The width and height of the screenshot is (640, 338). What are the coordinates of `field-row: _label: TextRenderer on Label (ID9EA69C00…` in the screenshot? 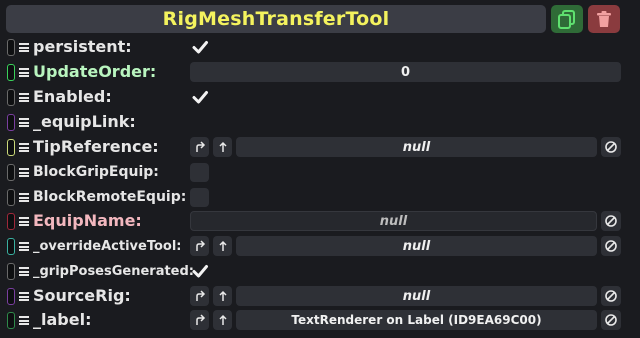 It's located at (320, 320).